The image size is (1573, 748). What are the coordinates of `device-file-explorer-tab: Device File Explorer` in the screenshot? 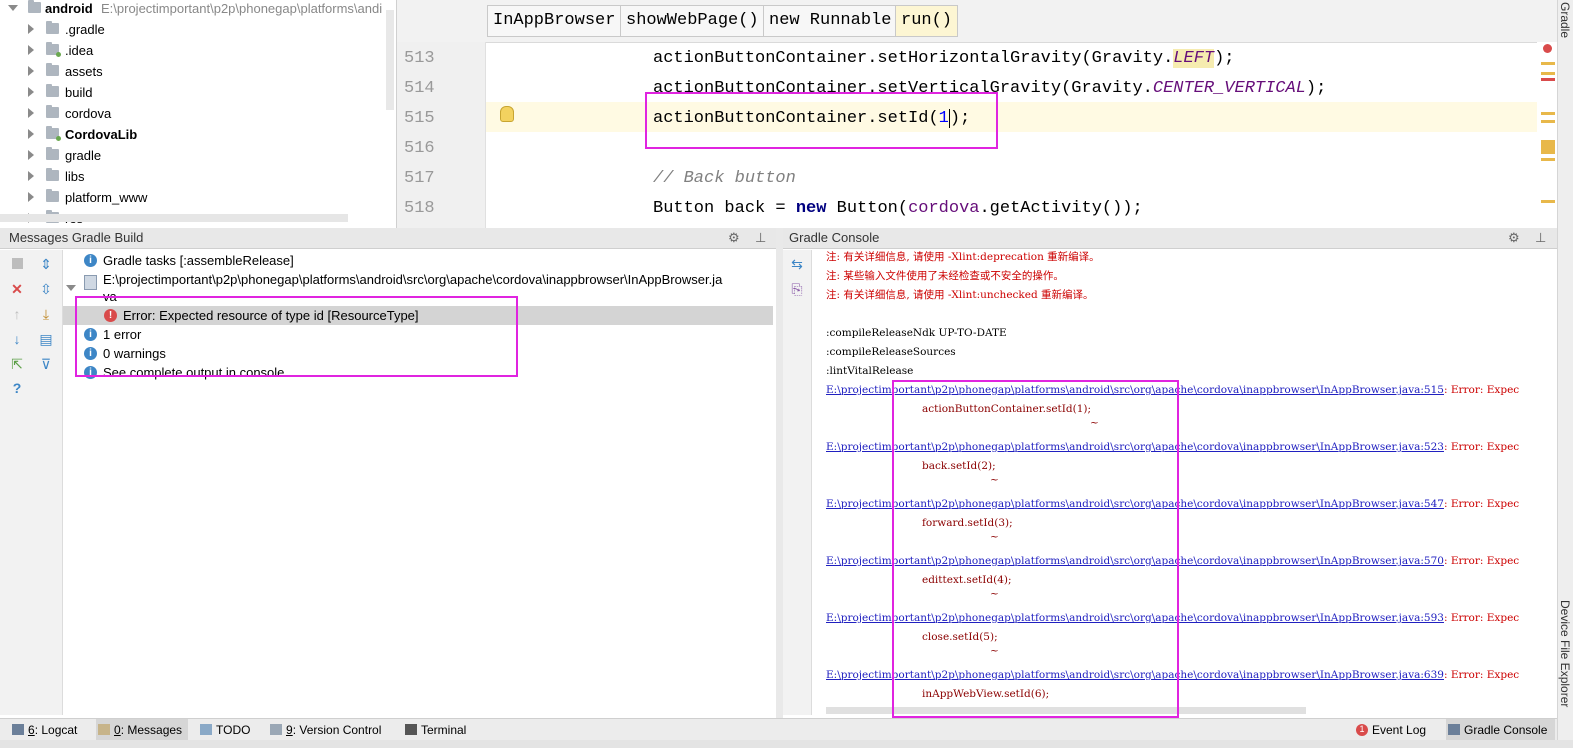 It's located at (1565, 653).